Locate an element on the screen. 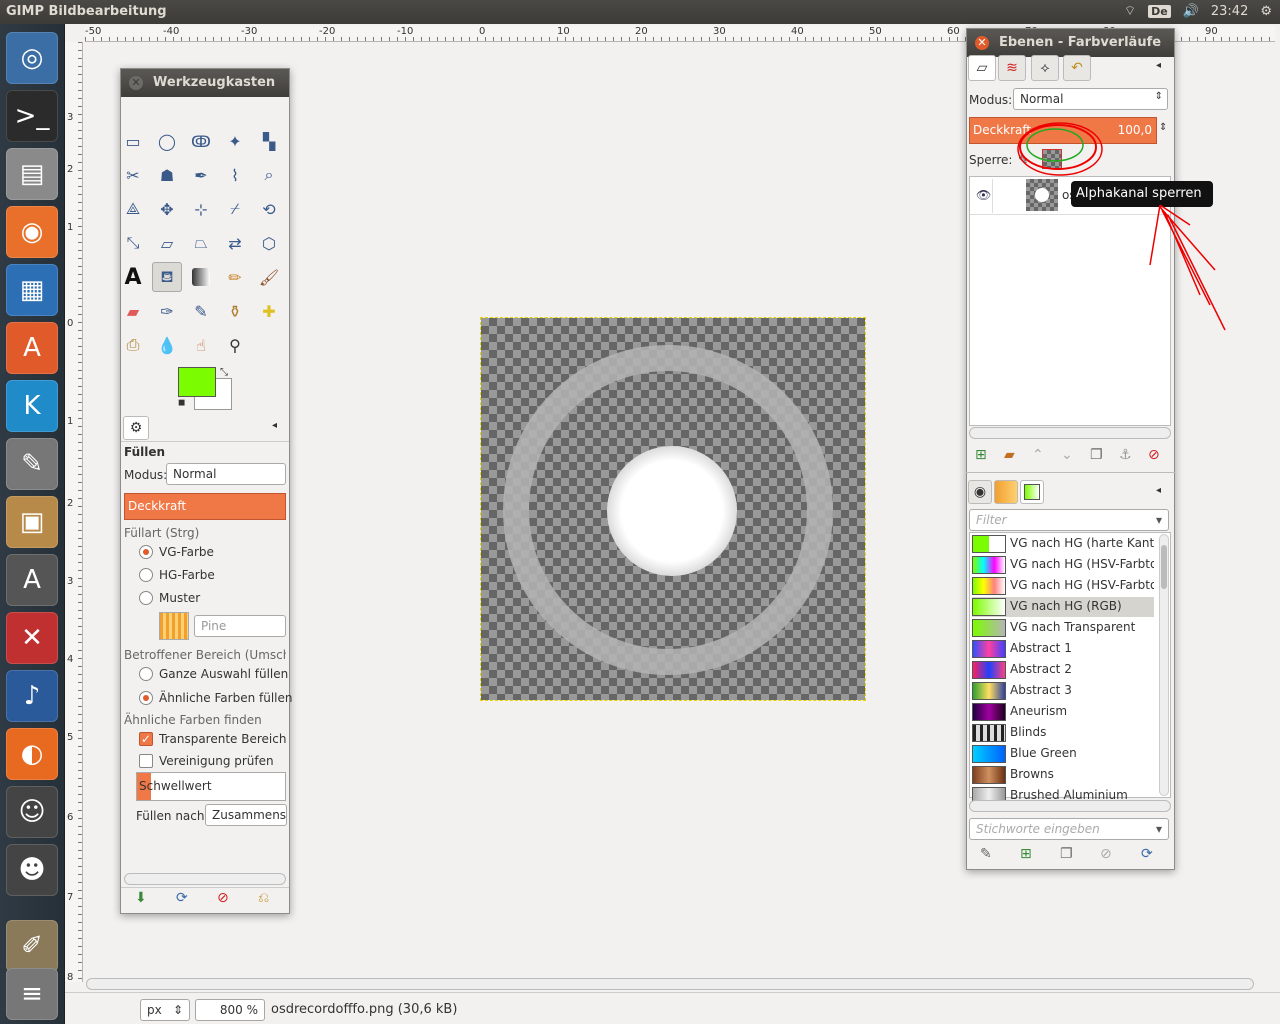  mode-select: Normal is located at coordinates (226, 474).